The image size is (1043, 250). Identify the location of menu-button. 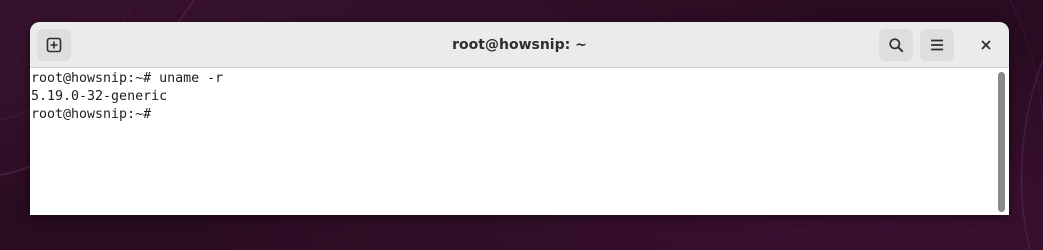
(937, 45).